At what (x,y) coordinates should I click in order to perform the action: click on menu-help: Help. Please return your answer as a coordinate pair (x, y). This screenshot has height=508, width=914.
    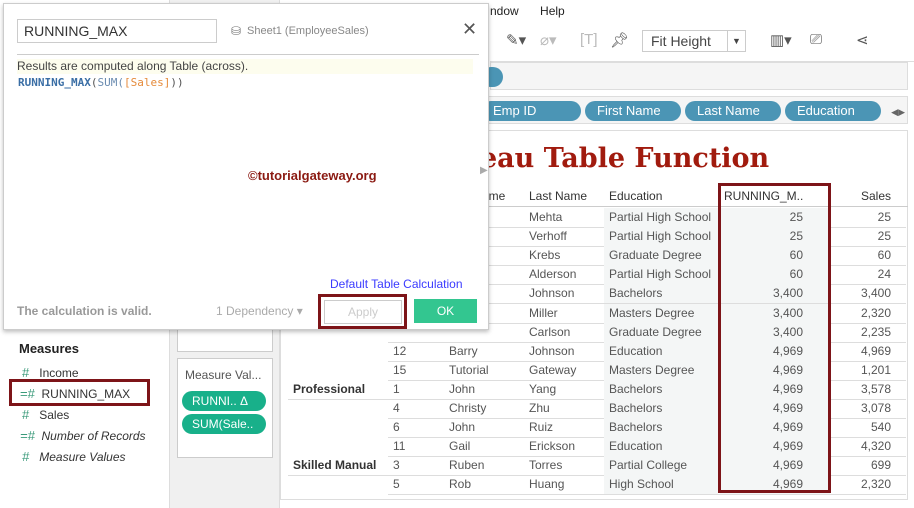
    Looking at the image, I should click on (552, 11).